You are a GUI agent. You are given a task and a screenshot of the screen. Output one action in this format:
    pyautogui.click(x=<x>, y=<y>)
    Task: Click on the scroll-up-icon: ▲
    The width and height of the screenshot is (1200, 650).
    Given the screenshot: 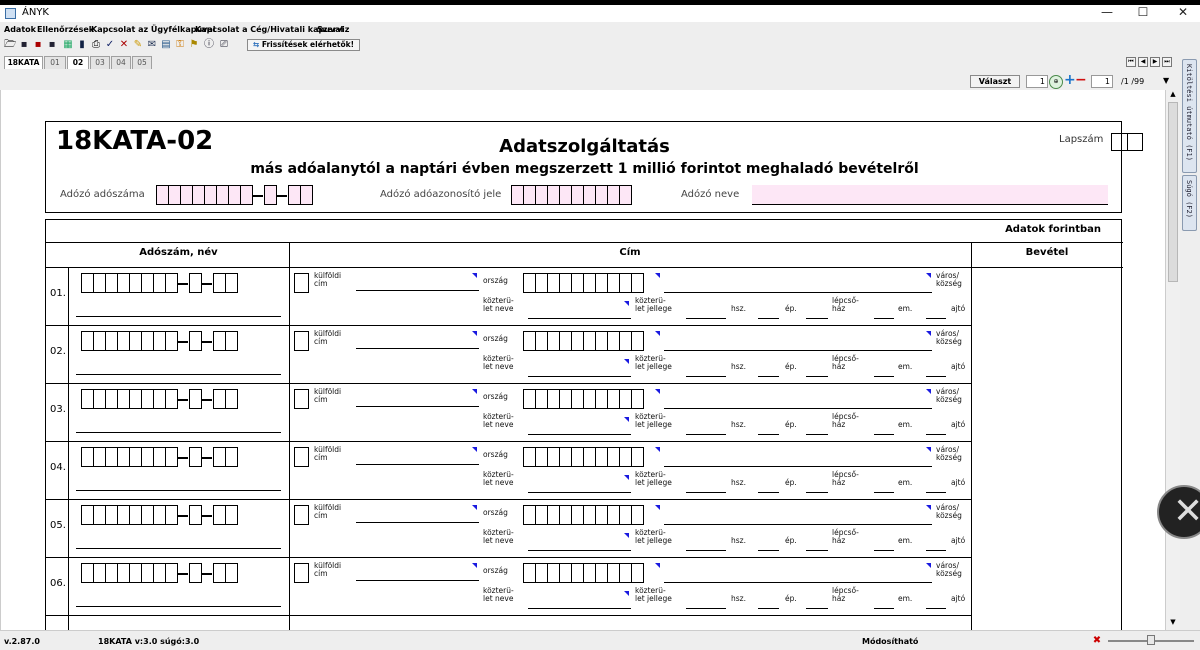 What is the action you would take?
    pyautogui.click(x=1173, y=96)
    